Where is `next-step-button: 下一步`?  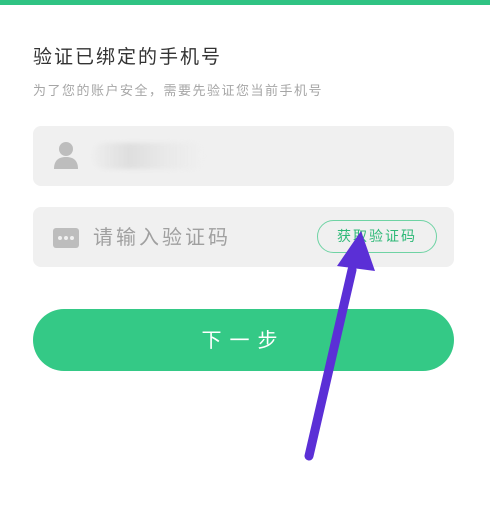
next-step-button: 下一步 is located at coordinates (243, 340).